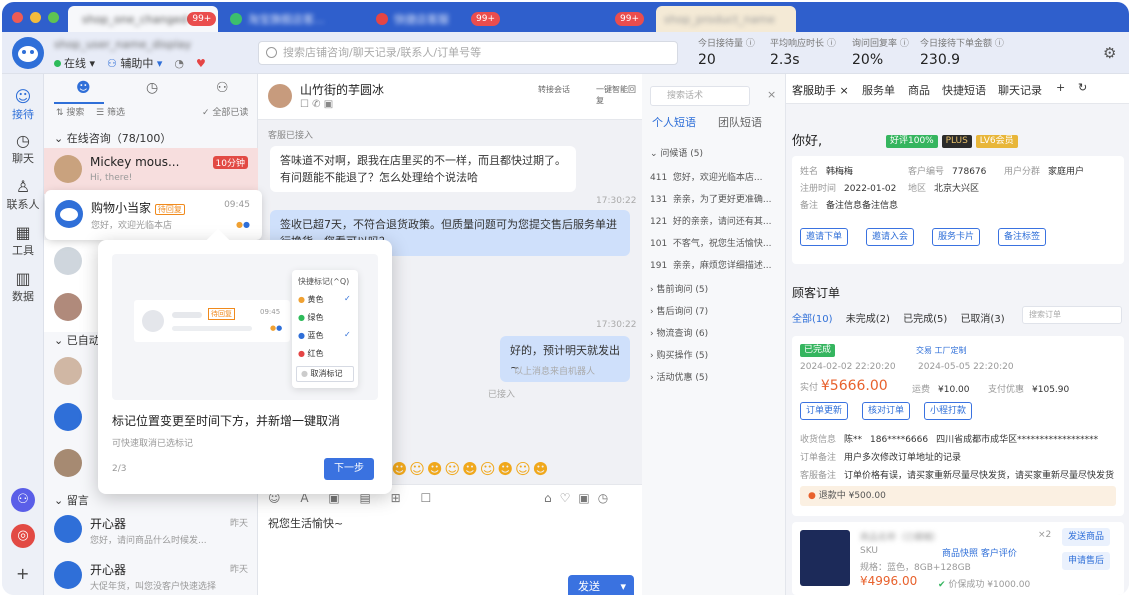  Describe the element at coordinates (70, 111) in the screenshot. I see `search-conv-button: ⇅ 搜索` at that location.